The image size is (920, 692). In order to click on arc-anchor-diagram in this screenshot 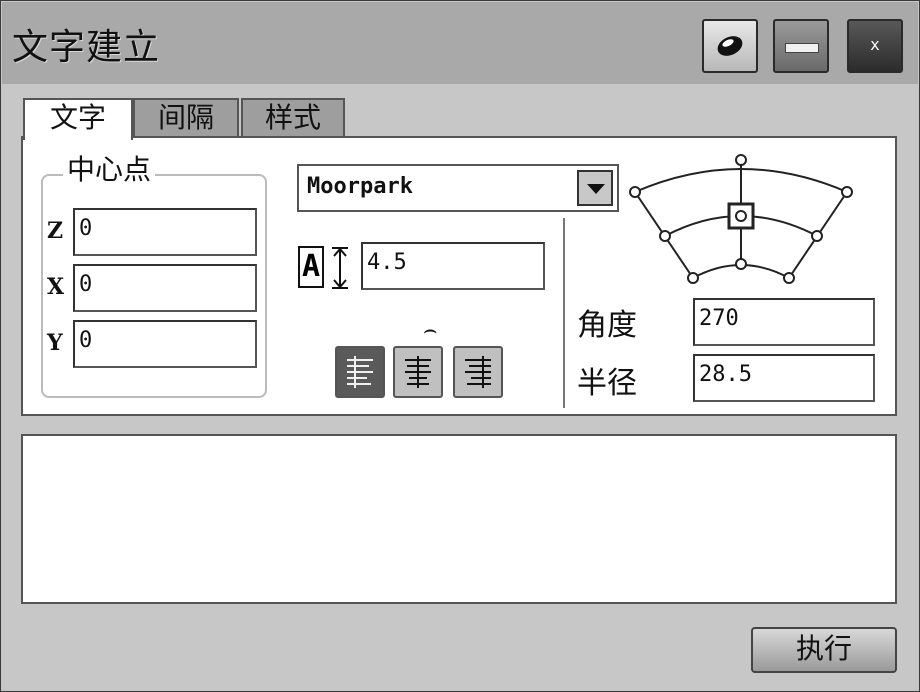, I will do `click(743, 222)`.